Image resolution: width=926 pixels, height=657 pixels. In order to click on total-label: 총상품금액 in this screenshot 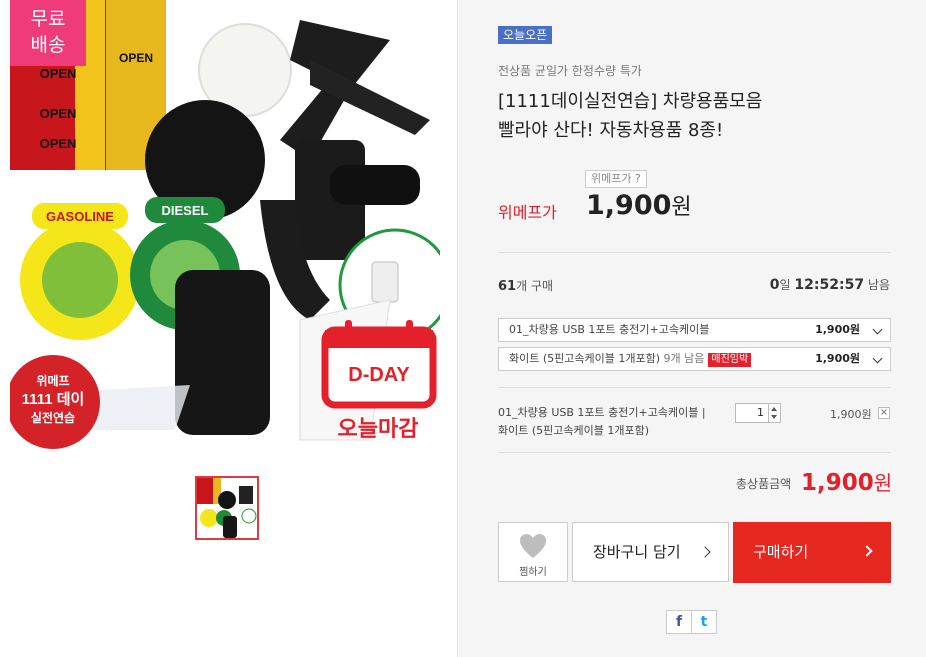, I will do `click(764, 484)`.